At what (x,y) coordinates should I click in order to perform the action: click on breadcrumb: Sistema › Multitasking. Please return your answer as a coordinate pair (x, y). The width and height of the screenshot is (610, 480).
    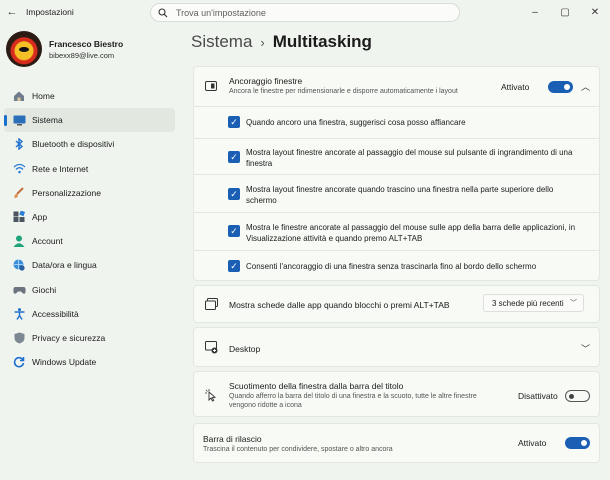
    Looking at the image, I should click on (281, 42).